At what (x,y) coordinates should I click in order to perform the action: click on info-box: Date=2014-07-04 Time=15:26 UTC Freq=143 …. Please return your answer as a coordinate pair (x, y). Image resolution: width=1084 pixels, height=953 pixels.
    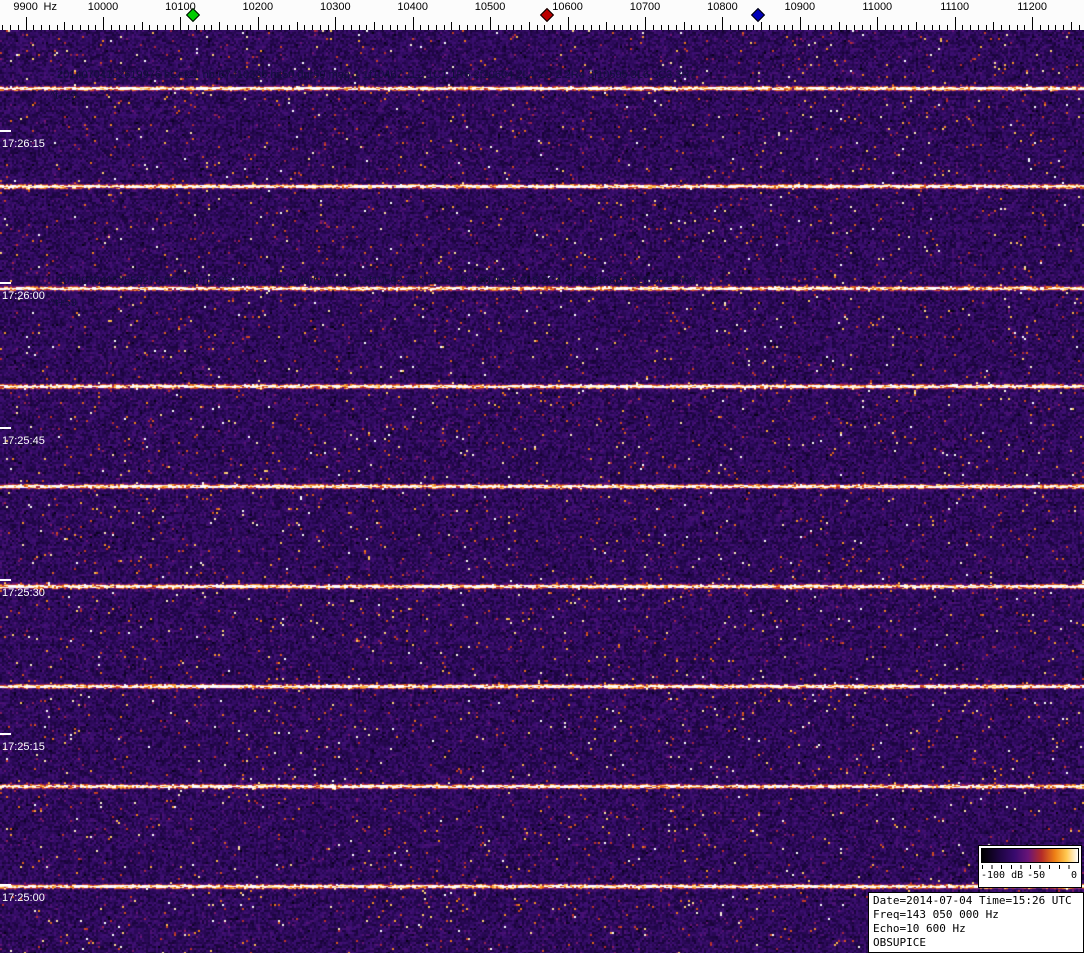
    Looking at the image, I should click on (976, 922).